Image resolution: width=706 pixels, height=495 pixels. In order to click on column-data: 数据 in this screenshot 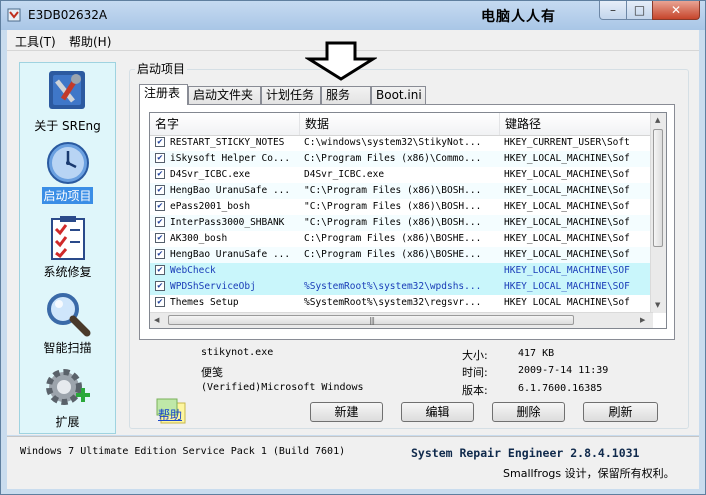, I will do `click(400, 124)`.